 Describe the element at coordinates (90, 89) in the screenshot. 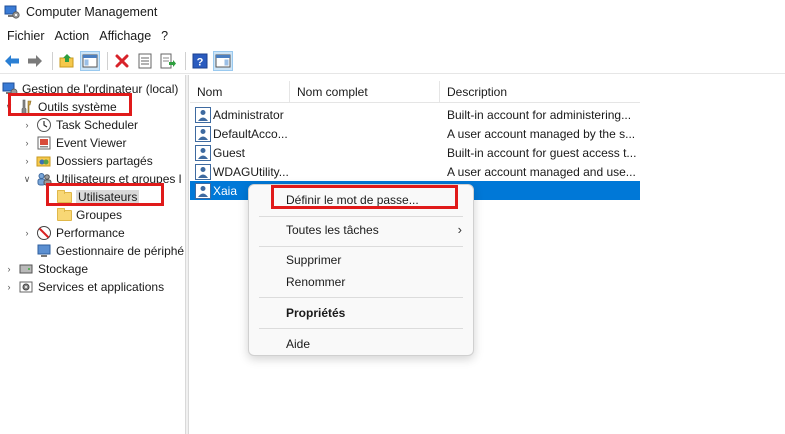

I see `tree-item-root: Gestion de l'ordinateur (local)` at that location.